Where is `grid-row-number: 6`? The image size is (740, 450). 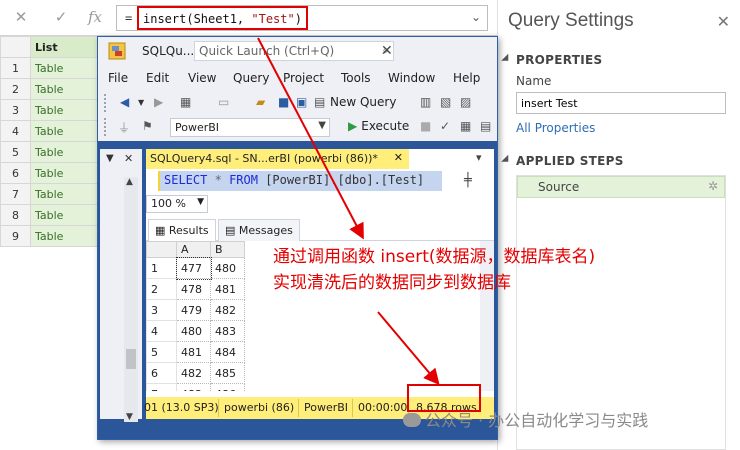
grid-row-number: 6 is located at coordinates (161, 373).